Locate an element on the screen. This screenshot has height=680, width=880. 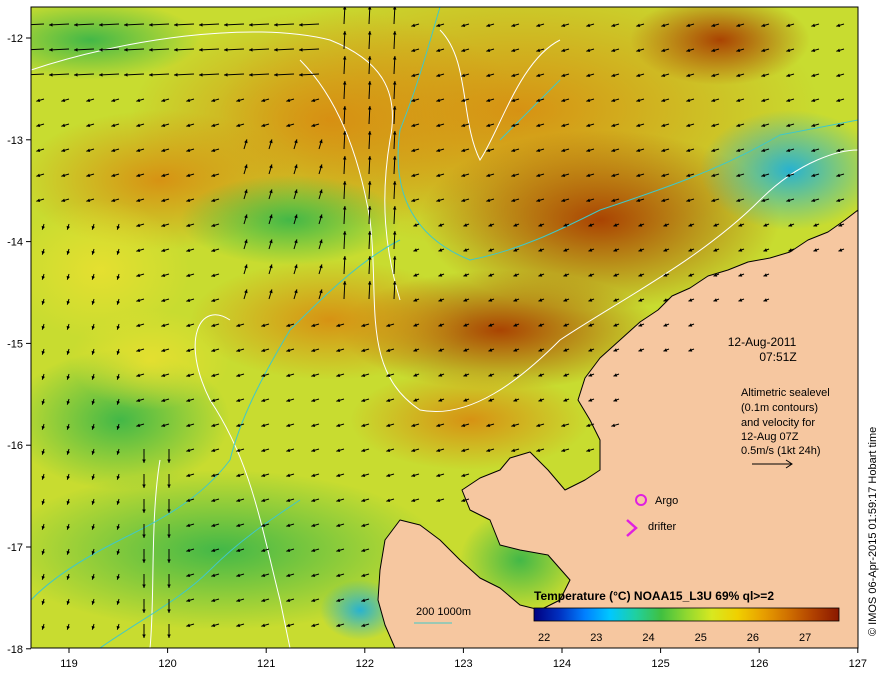
lon-tick-label: 121 is located at coordinates (266, 664).